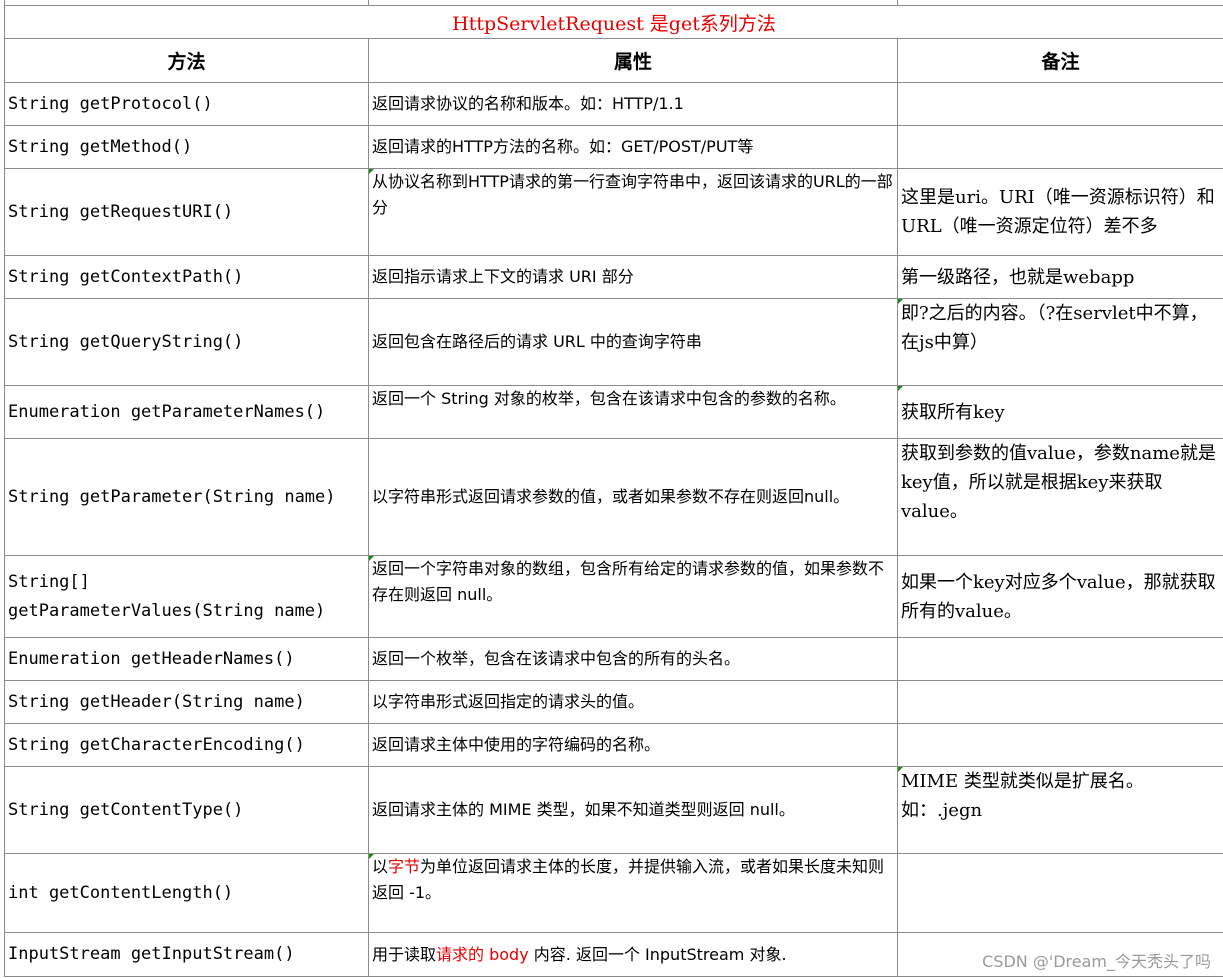 This screenshot has width=1223, height=978. Describe the element at coordinates (633, 212) in the screenshot. I see `desc-cell: 从协议名称到HTTP请求的第一行查询字符串中，返回该请求的URL的一部分` at that location.